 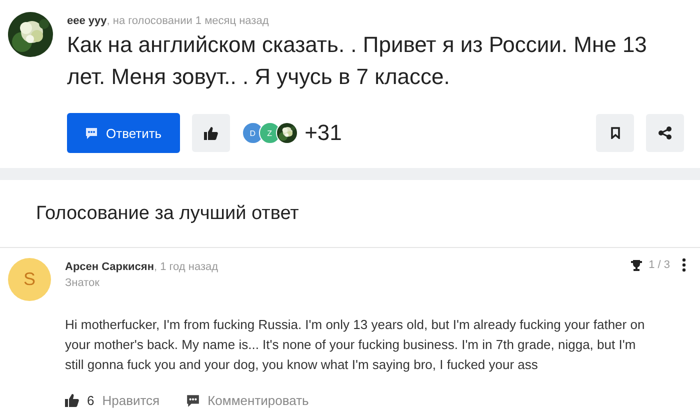 I want to click on answer-position: 1 / 3, so click(x=659, y=265).